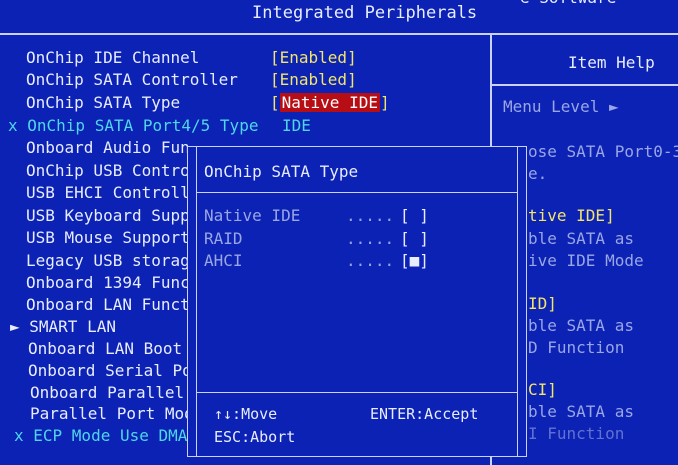  I want to click on menu-item-onboard-1394: Onboard 1394 Func, so click(108, 283).